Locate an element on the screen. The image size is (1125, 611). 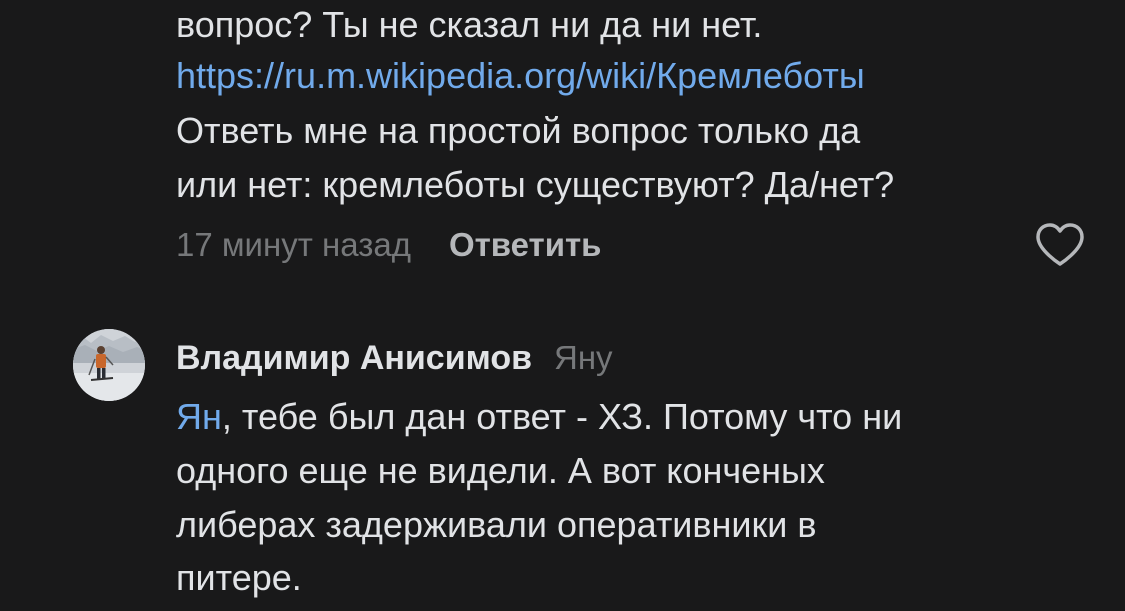
reply-button: Ответить is located at coordinates (525, 245).